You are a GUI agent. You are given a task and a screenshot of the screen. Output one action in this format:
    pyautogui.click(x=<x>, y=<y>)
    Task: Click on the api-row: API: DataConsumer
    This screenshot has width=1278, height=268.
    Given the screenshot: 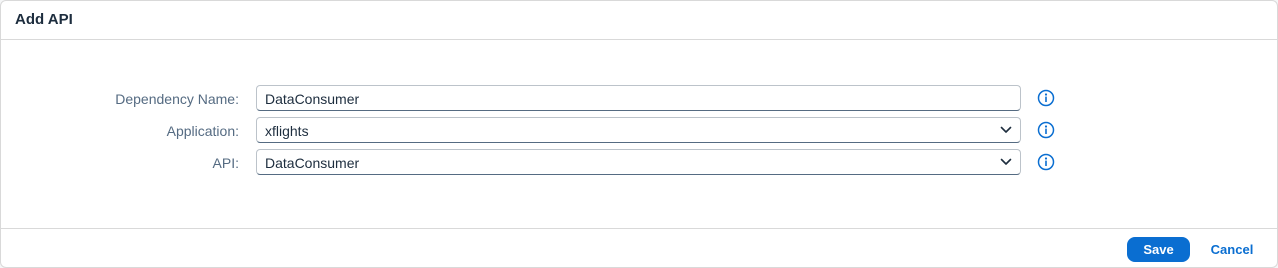 What is the action you would take?
    pyautogui.click(x=639, y=162)
    